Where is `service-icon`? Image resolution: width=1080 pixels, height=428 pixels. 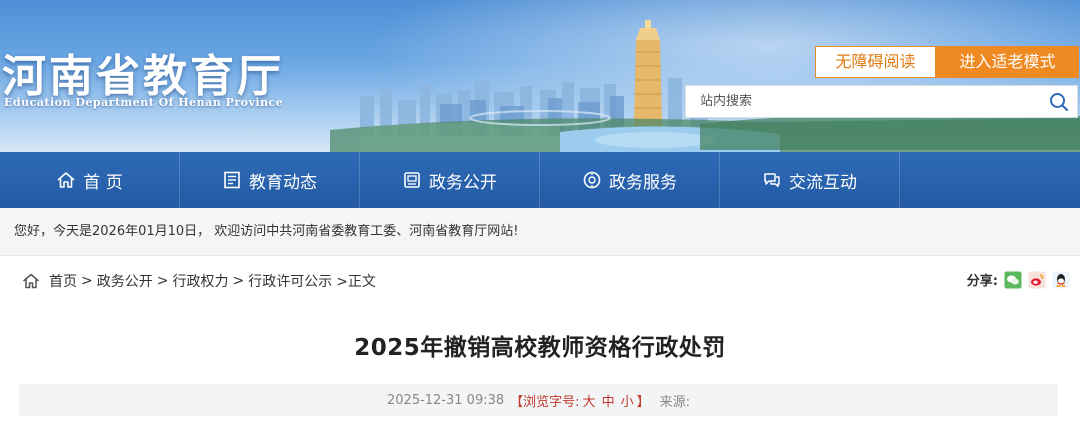
service-icon is located at coordinates (592, 180).